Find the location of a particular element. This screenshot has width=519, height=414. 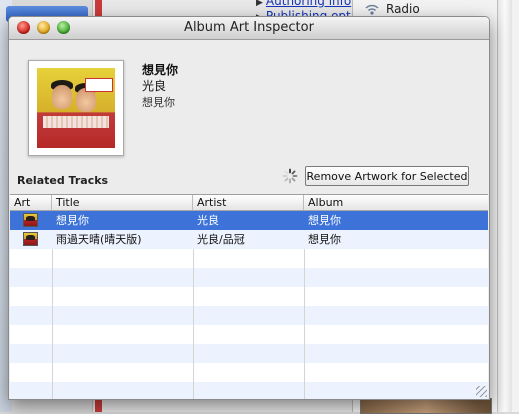

cell-title: 想見你 is located at coordinates (72, 220).